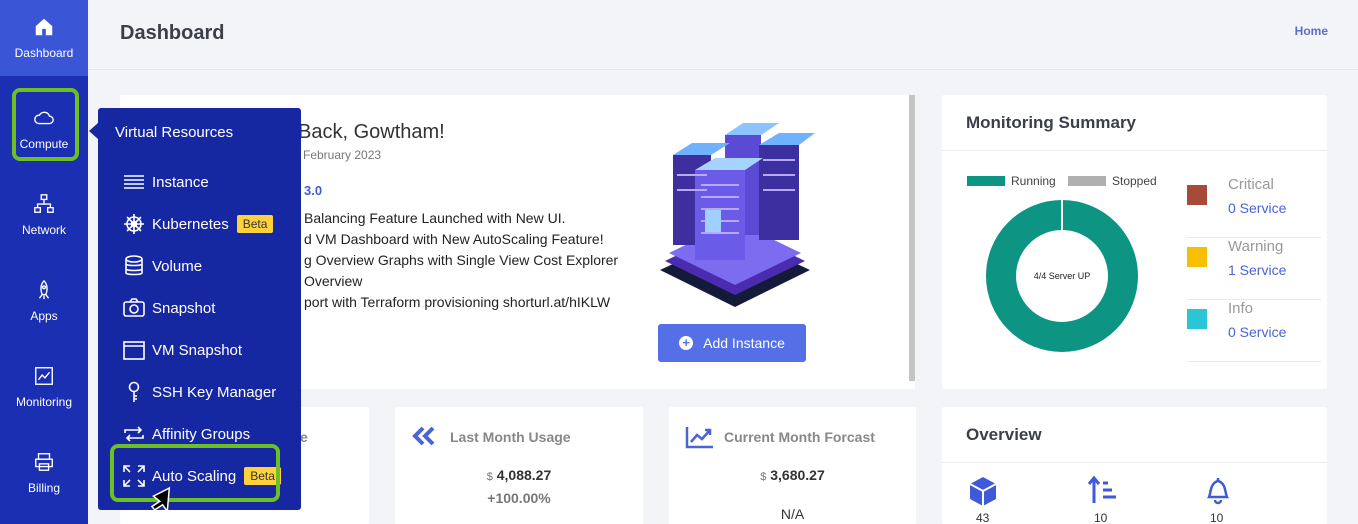 This screenshot has width=1358, height=524. Describe the element at coordinates (1257, 270) in the screenshot. I see `warning-service-link: 1 Service` at that location.